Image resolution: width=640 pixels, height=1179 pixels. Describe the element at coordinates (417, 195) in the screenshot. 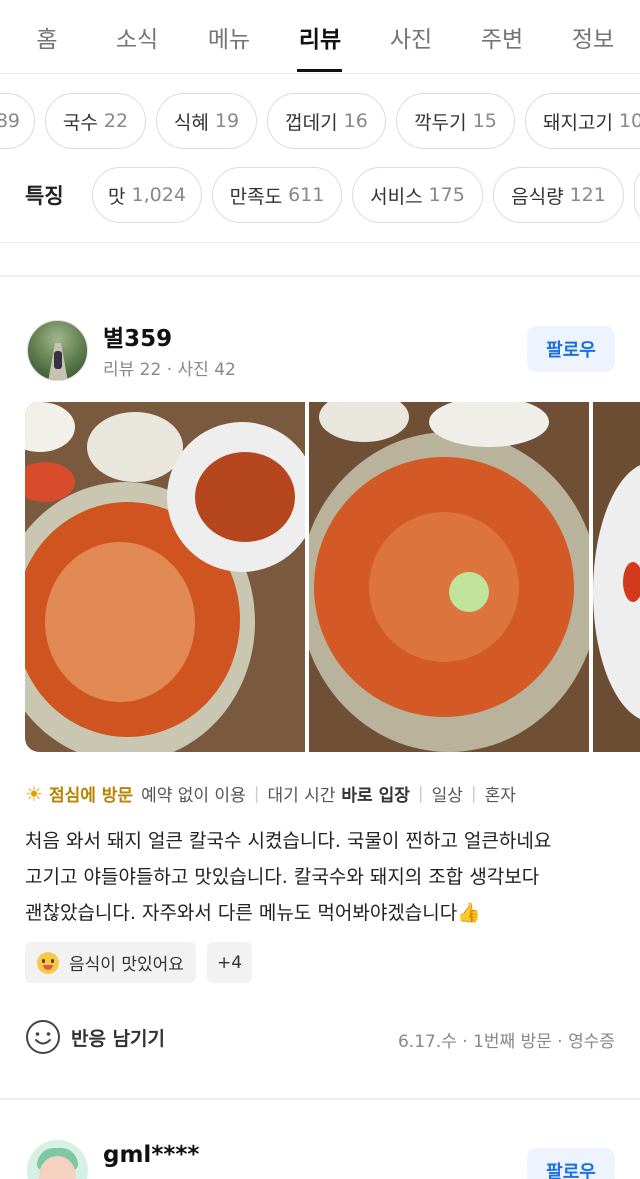

I see `feature-chip: 서비스 175` at that location.